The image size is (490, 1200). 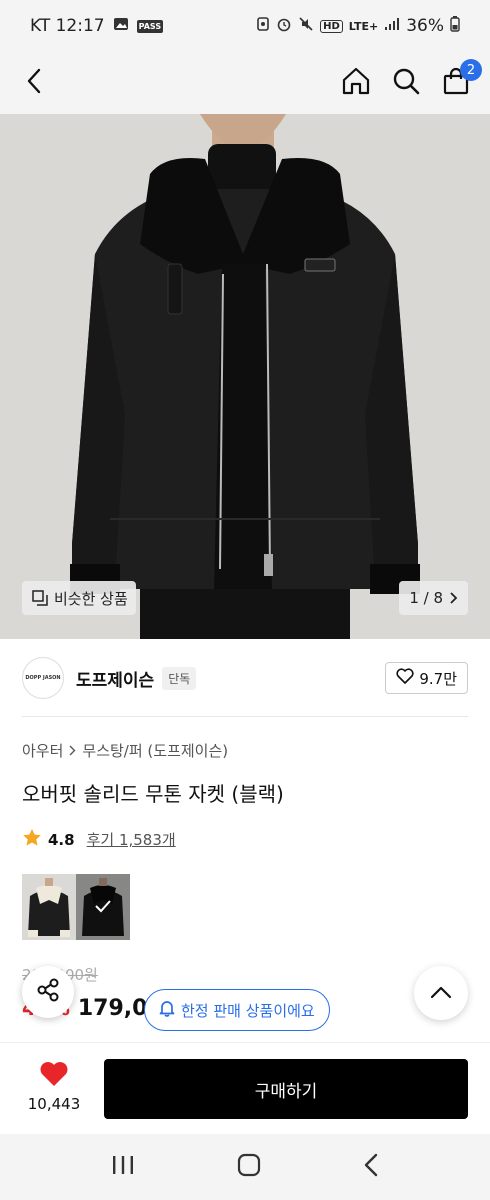 I want to click on signal-icon, so click(x=392, y=26).